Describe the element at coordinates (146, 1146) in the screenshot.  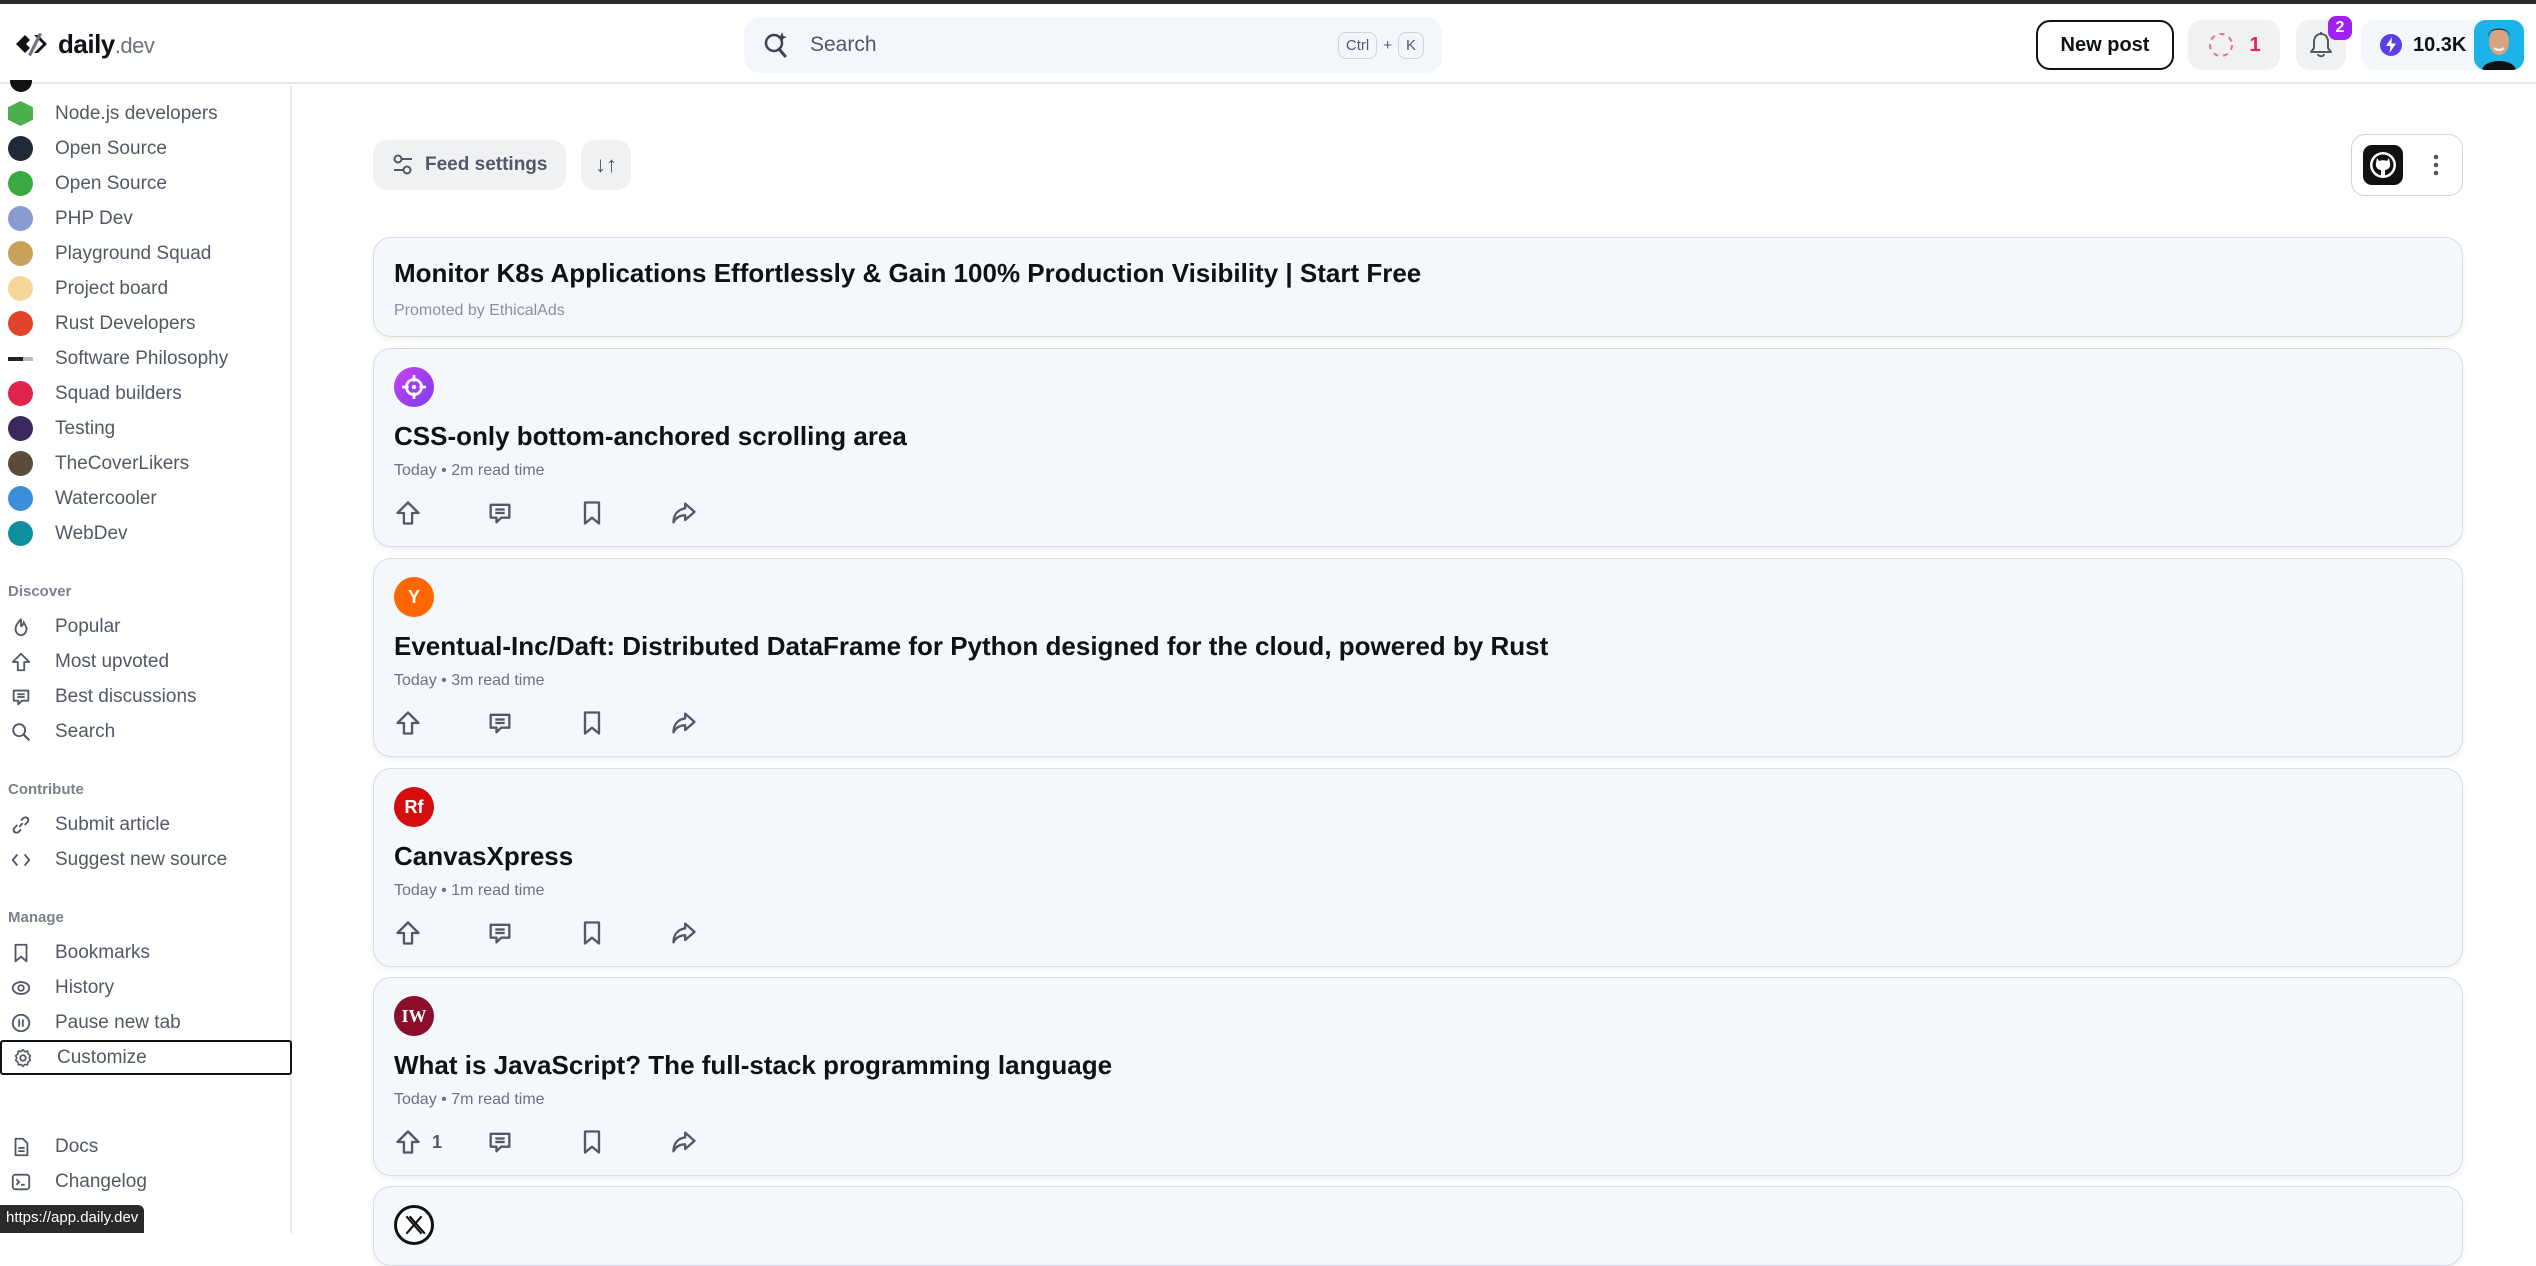
I see `sidebar-item-docs: Docs` at that location.